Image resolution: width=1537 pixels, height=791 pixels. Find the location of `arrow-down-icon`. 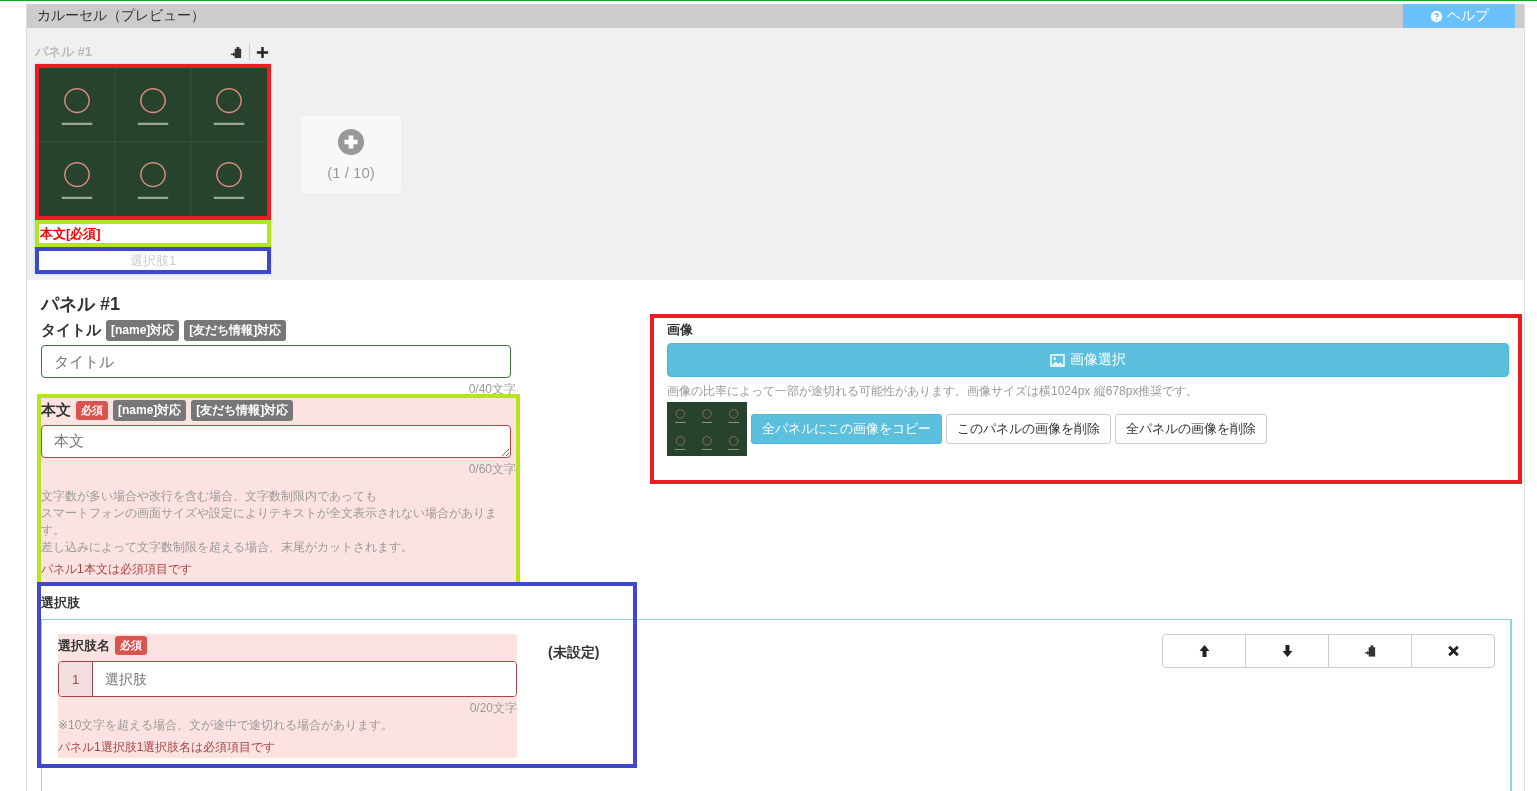

arrow-down-icon is located at coordinates (1287, 651).